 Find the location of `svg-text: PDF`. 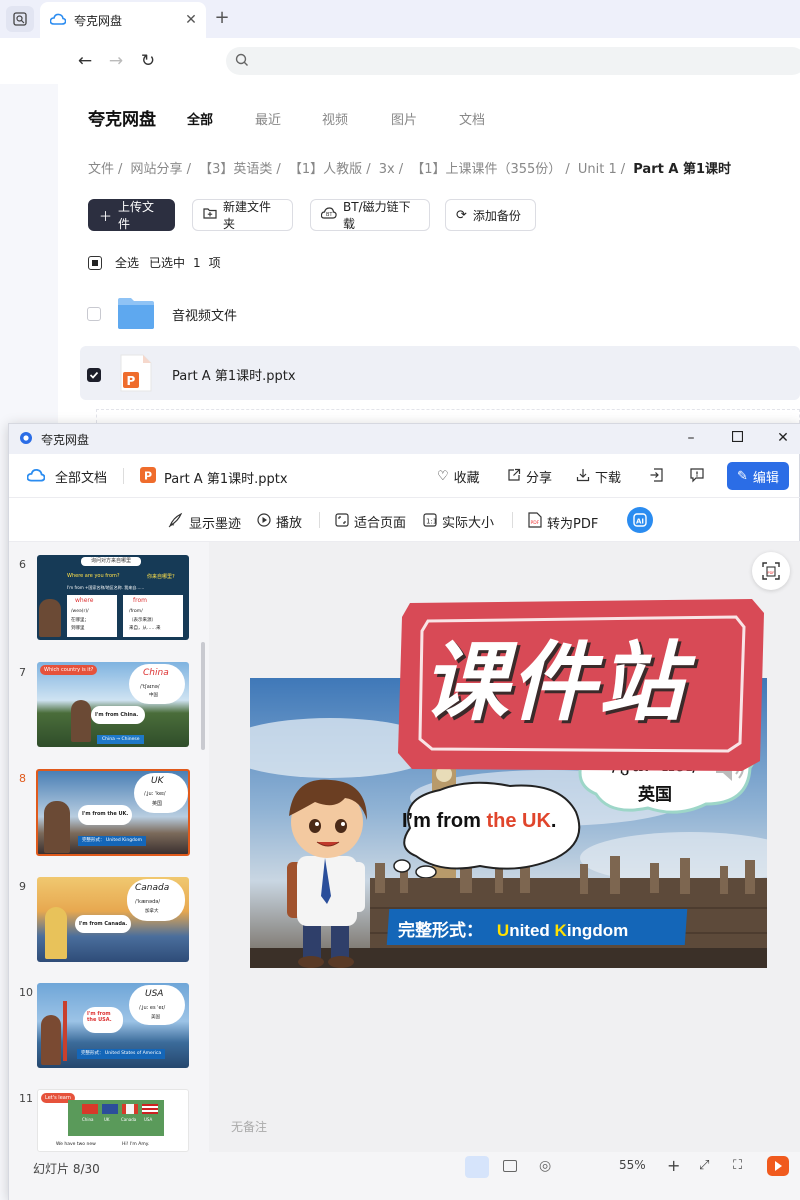

svg-text: PDF is located at coordinates (535, 523).